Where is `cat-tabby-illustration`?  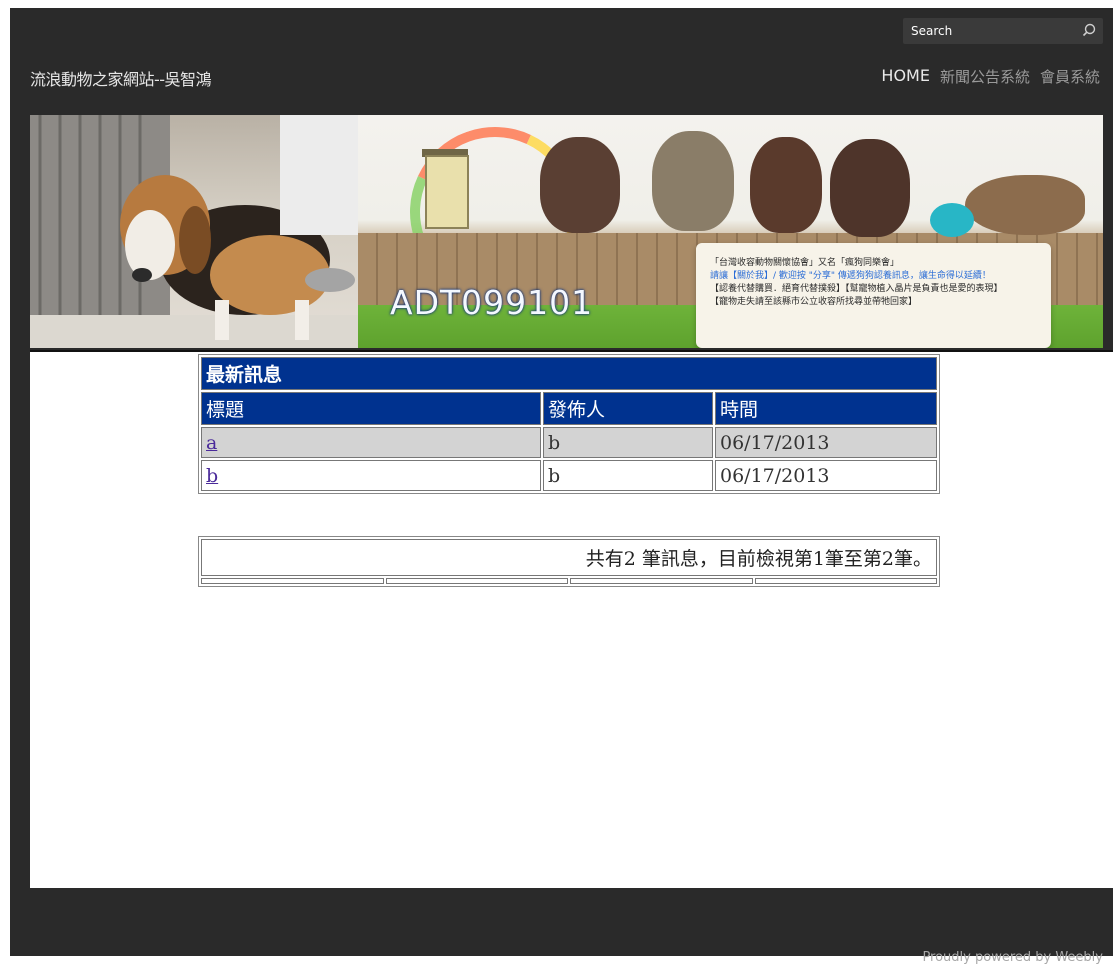 cat-tabby-illustration is located at coordinates (693, 181).